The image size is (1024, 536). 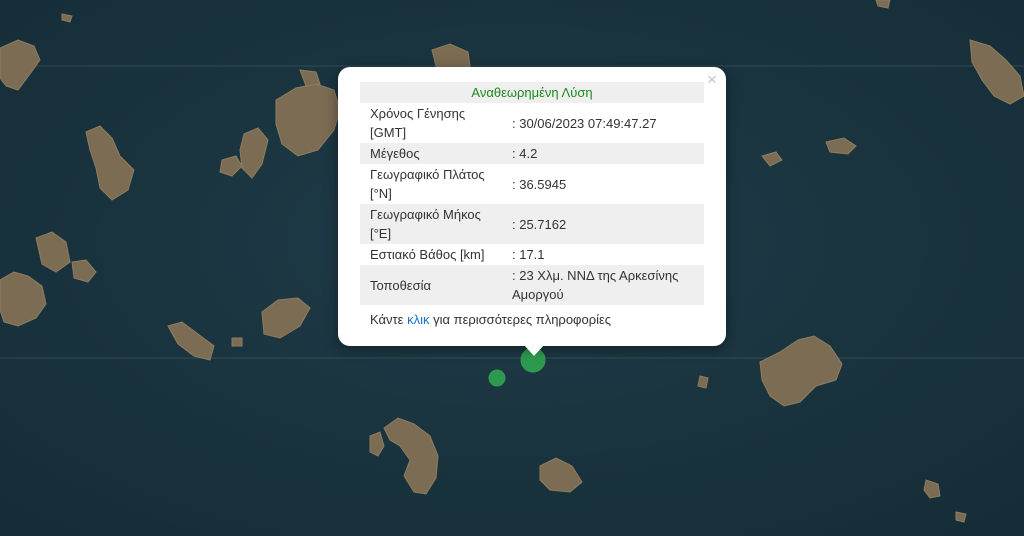 I want to click on more-info-text: Κάντε κλικ για περισσότερες πληροφορίες, so click(x=490, y=319).